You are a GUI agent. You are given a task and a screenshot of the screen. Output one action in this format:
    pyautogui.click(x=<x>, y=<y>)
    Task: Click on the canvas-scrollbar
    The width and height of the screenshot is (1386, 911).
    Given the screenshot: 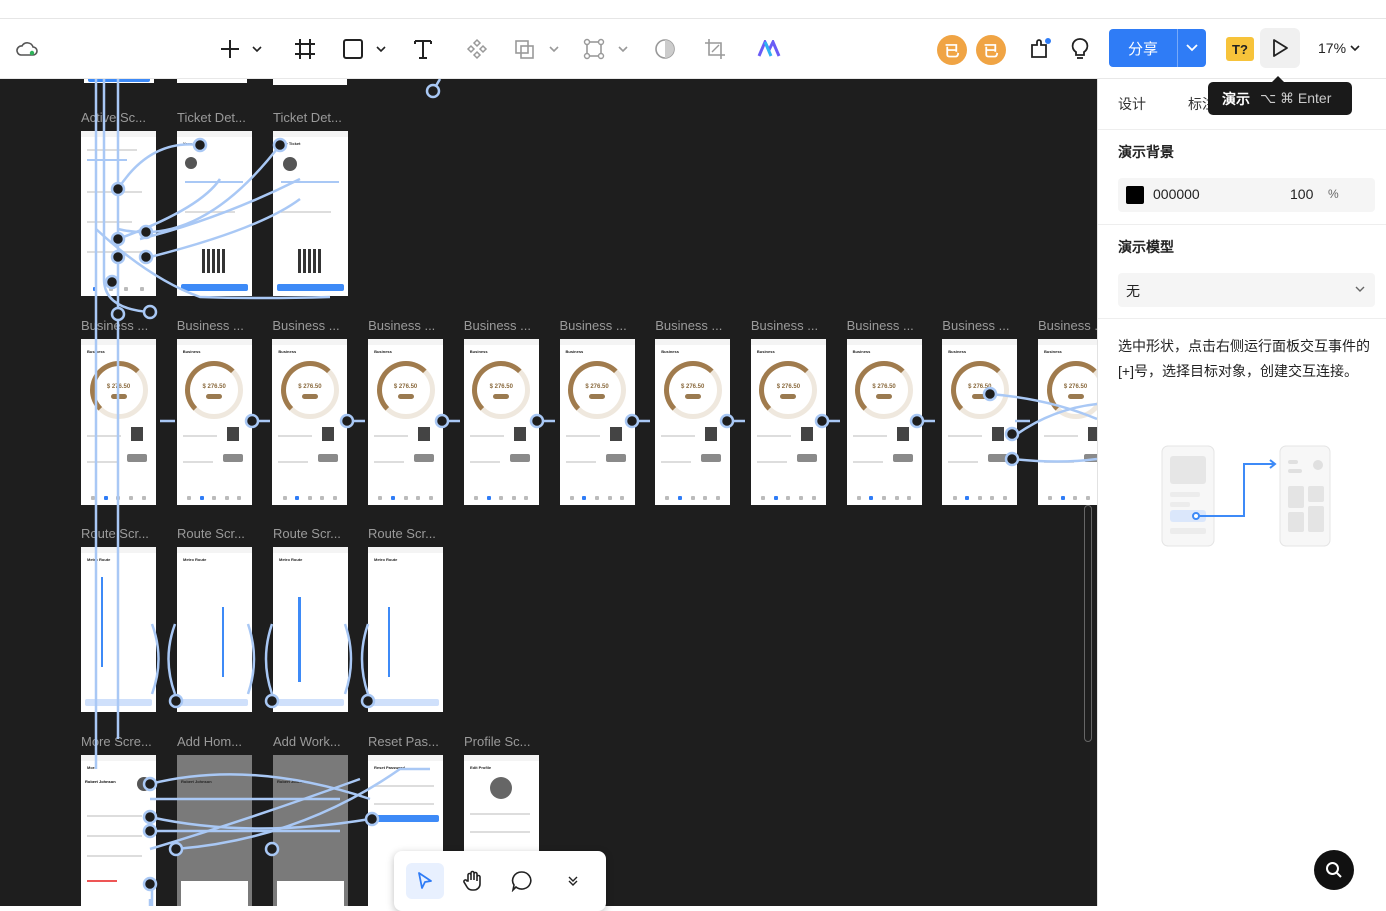 What is the action you would take?
    pyautogui.click(x=1088, y=623)
    